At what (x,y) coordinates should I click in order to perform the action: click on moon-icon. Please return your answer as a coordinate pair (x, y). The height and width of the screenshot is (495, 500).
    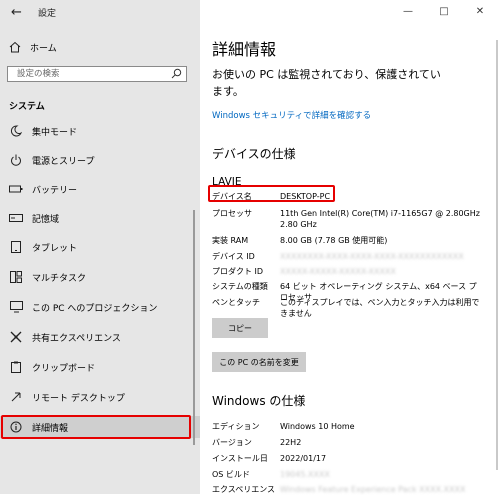
    Looking at the image, I should click on (16, 131).